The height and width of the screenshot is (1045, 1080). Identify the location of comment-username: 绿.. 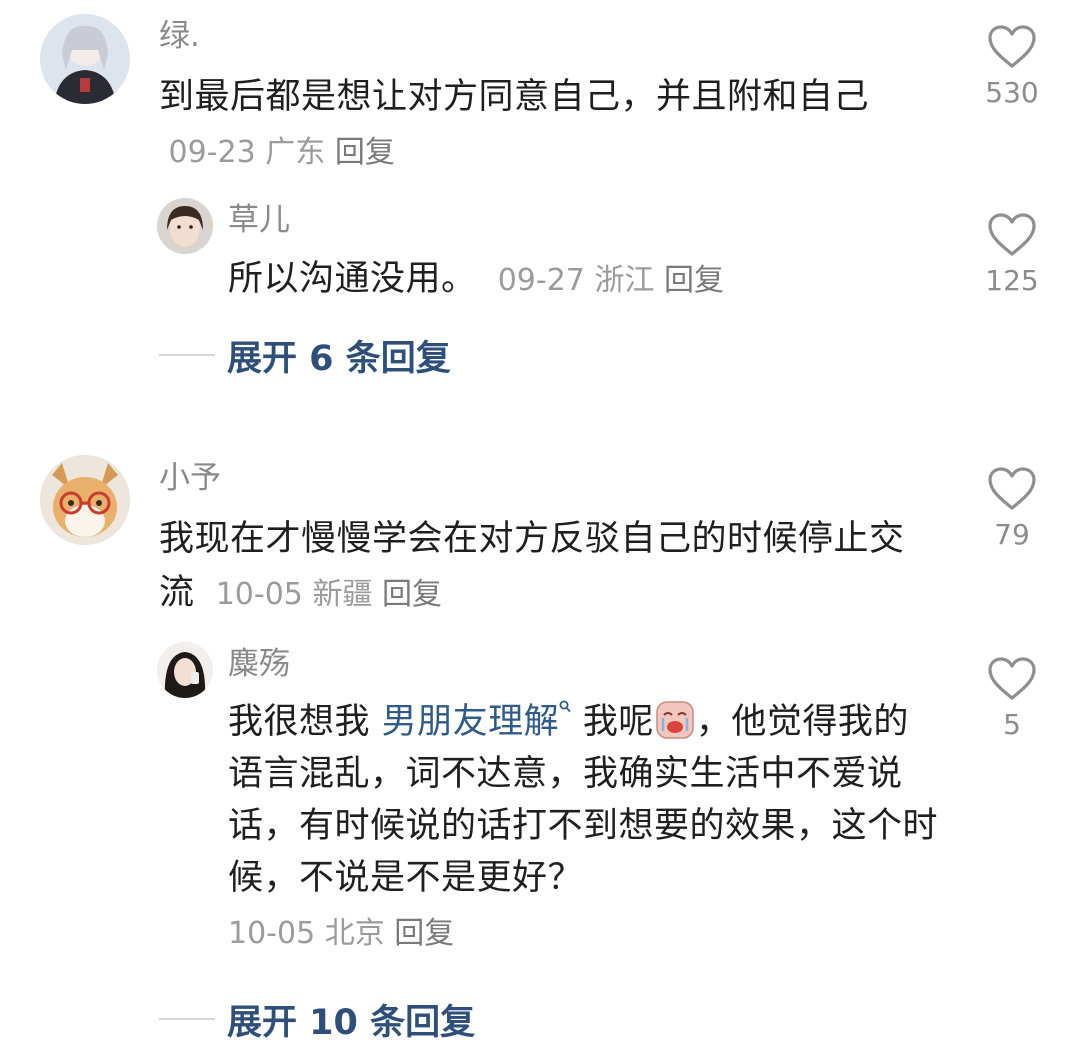
(179, 36).